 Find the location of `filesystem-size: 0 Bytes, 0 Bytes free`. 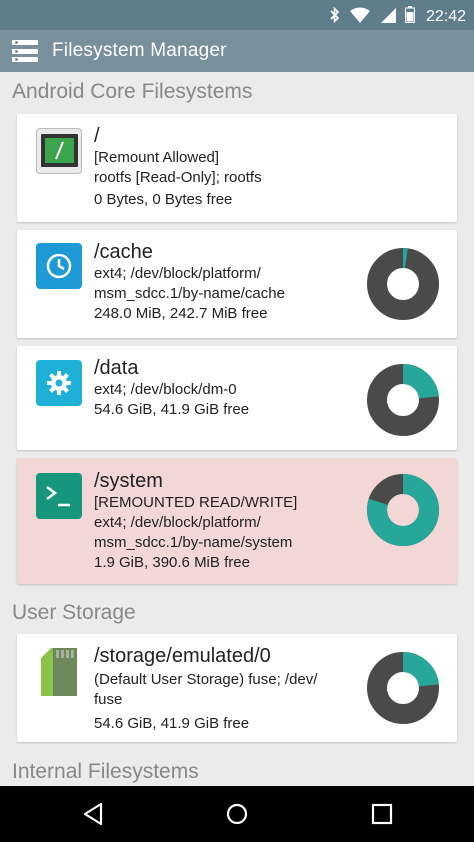

filesystem-size: 0 Bytes, 0 Bytes free is located at coordinates (163, 199).